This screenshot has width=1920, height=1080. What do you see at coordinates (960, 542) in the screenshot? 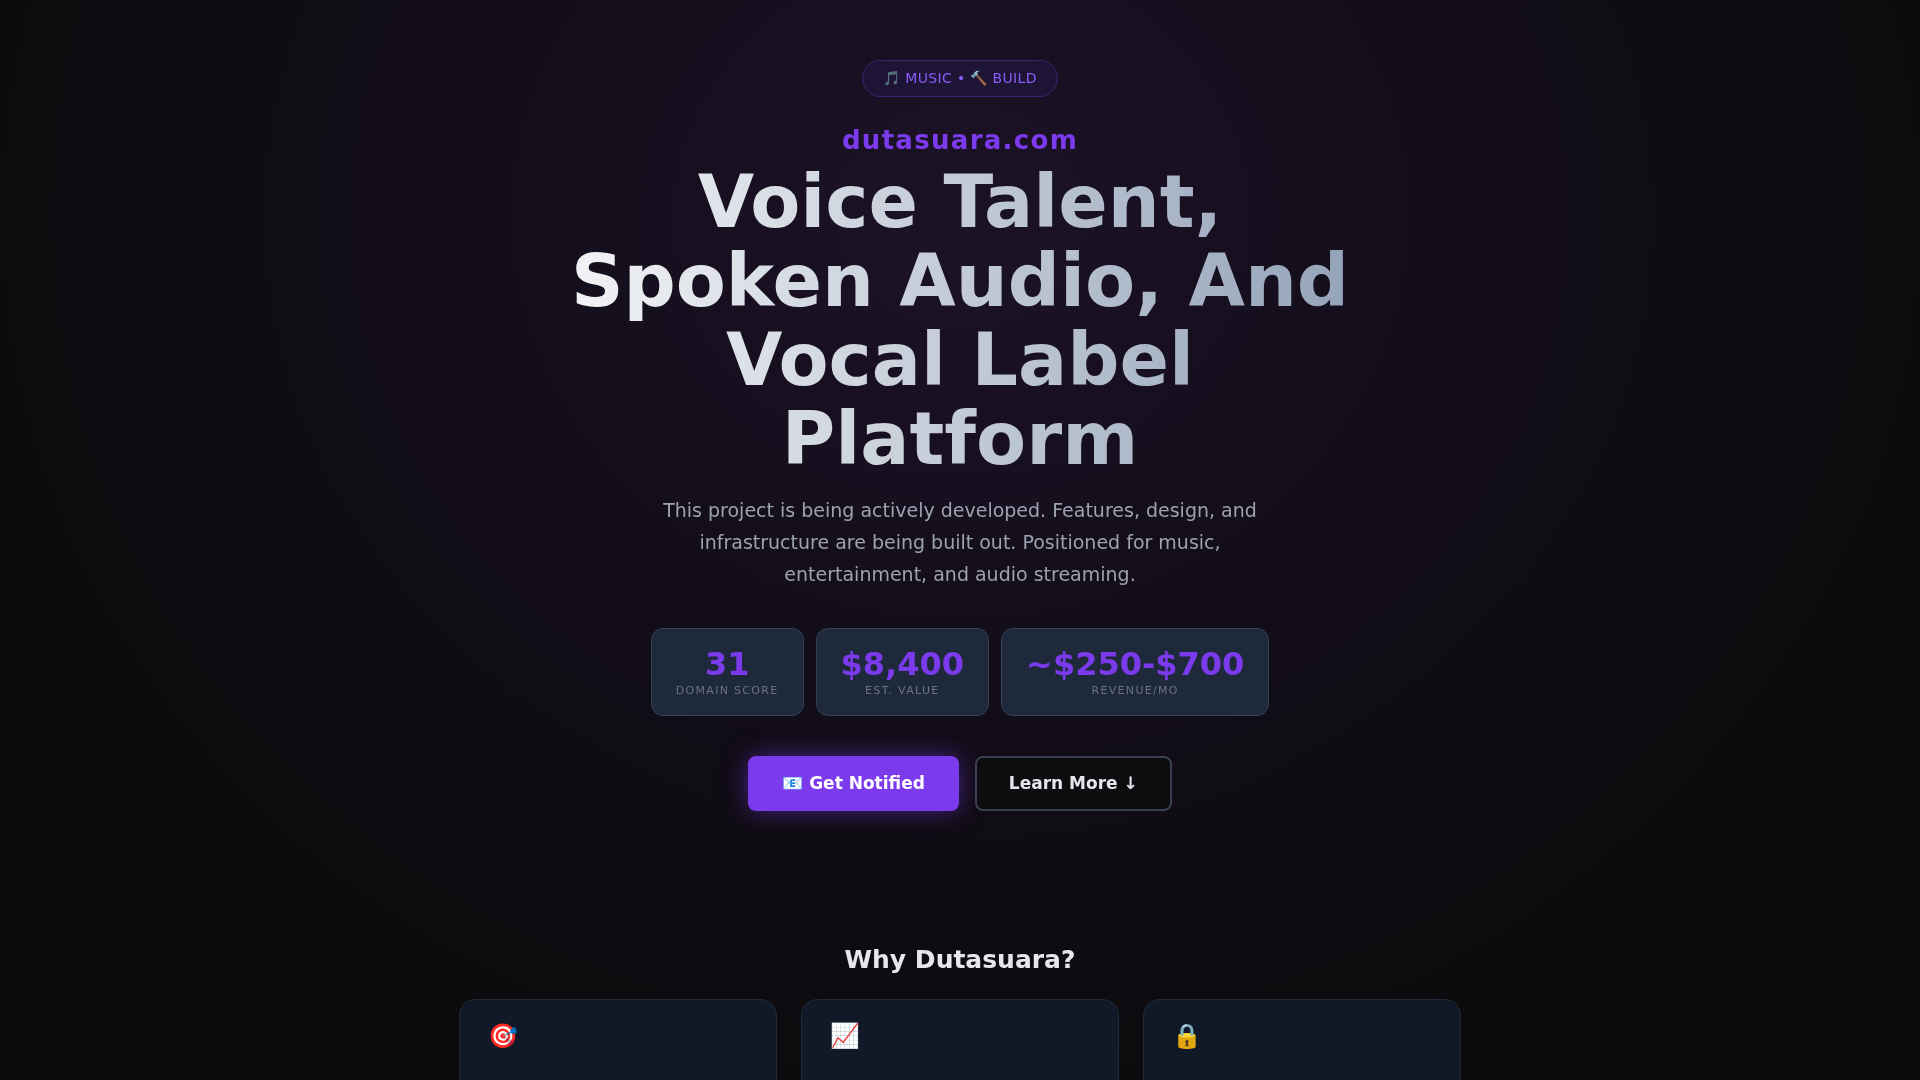
I see `description: This project is being actively developed. Features, design, and infrastructure are being built out. Positioned for music, entertainment, and audio streaming.` at bounding box center [960, 542].